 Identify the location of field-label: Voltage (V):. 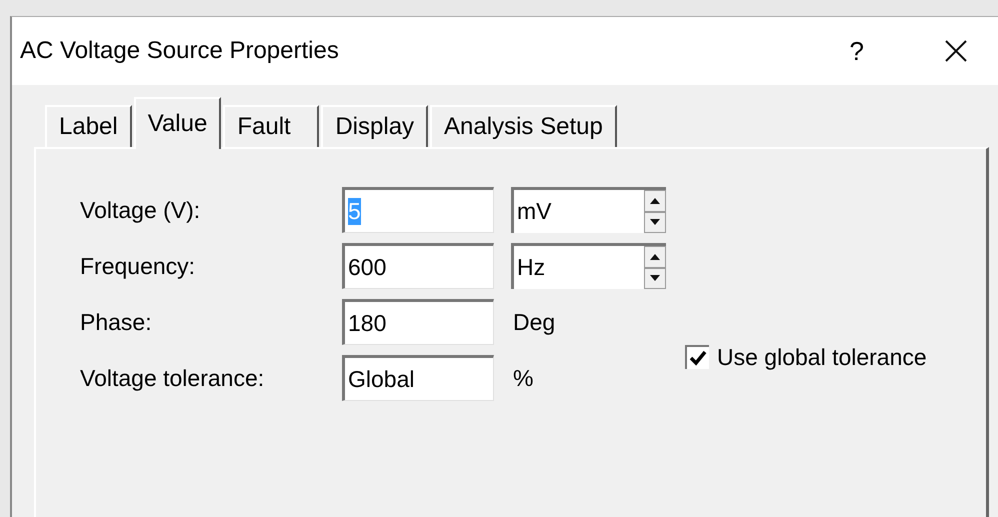
(141, 210).